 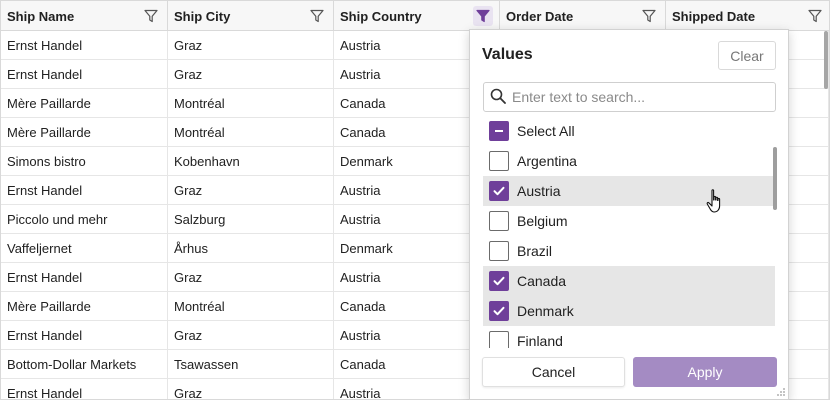 I want to click on table-cell: Kobenhavn, so click(x=251, y=161).